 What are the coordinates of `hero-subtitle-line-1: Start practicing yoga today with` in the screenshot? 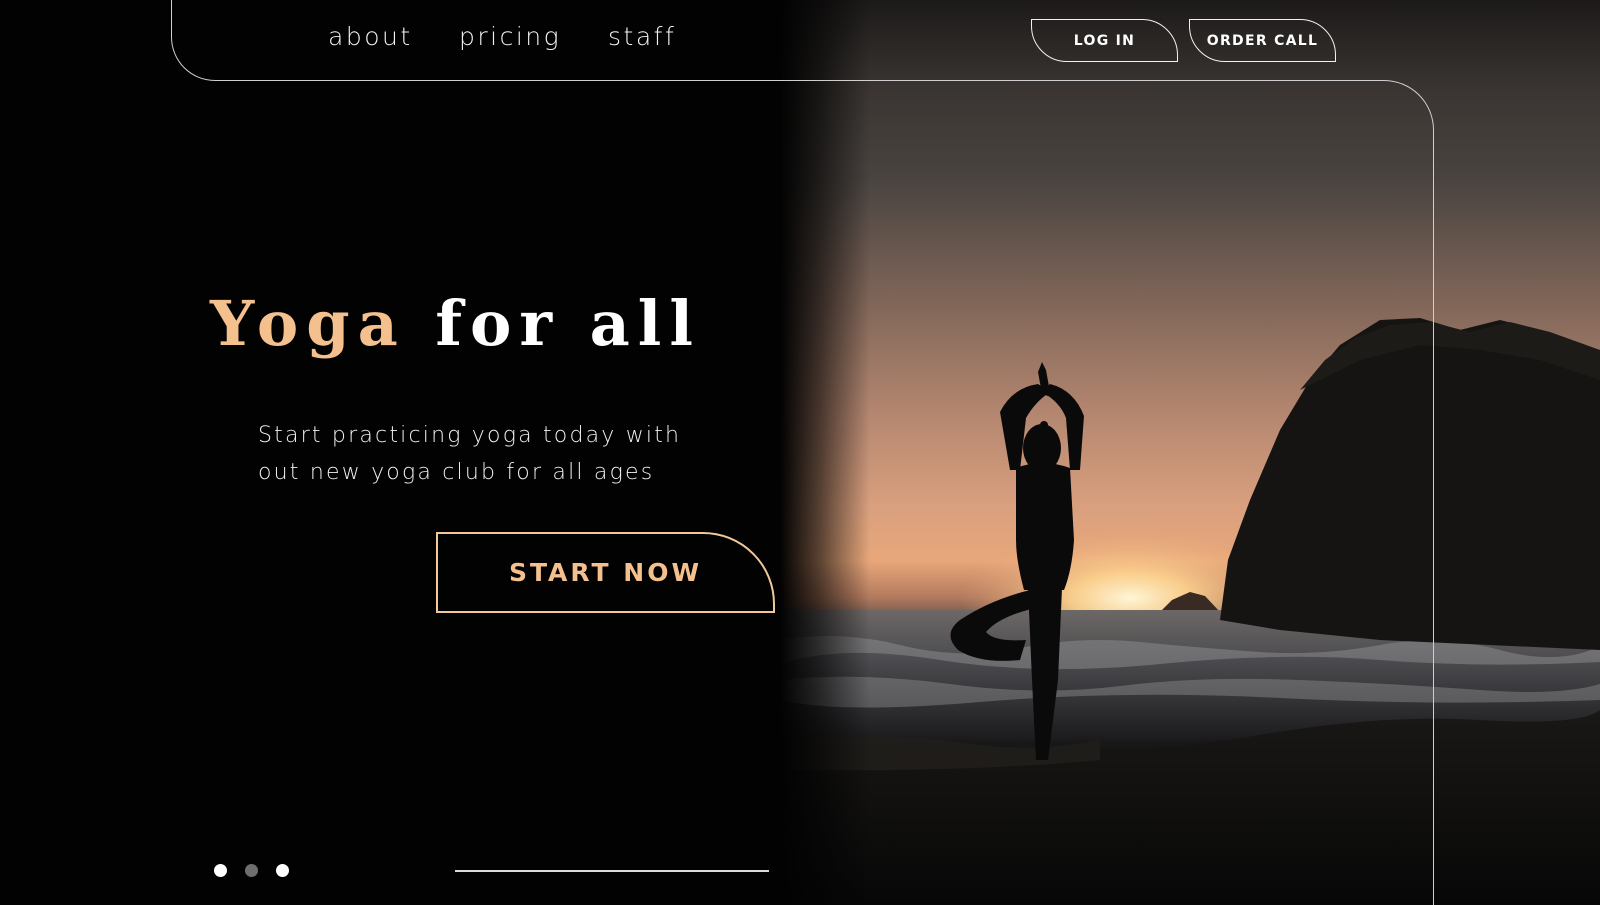 It's located at (470, 435).